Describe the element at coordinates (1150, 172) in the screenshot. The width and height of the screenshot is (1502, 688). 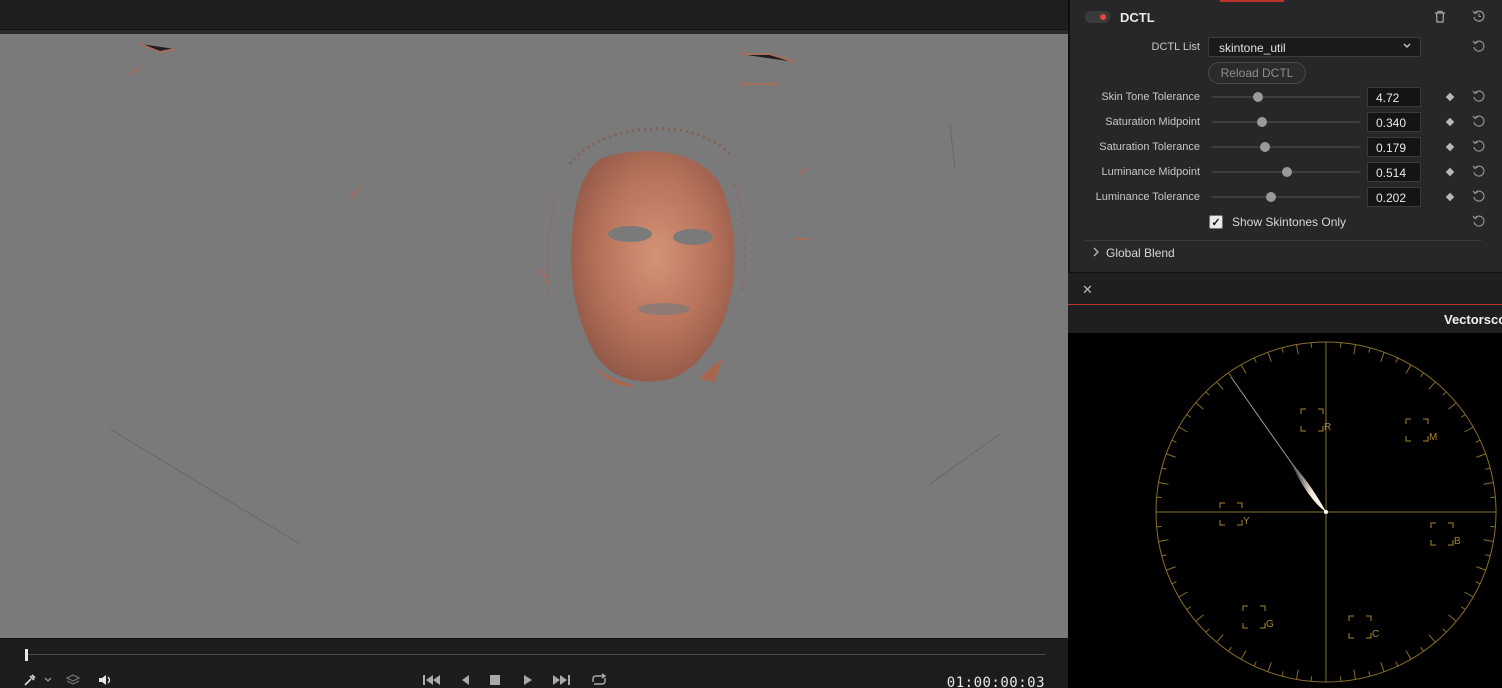
I see `param-label: Luminance Midpoint` at that location.